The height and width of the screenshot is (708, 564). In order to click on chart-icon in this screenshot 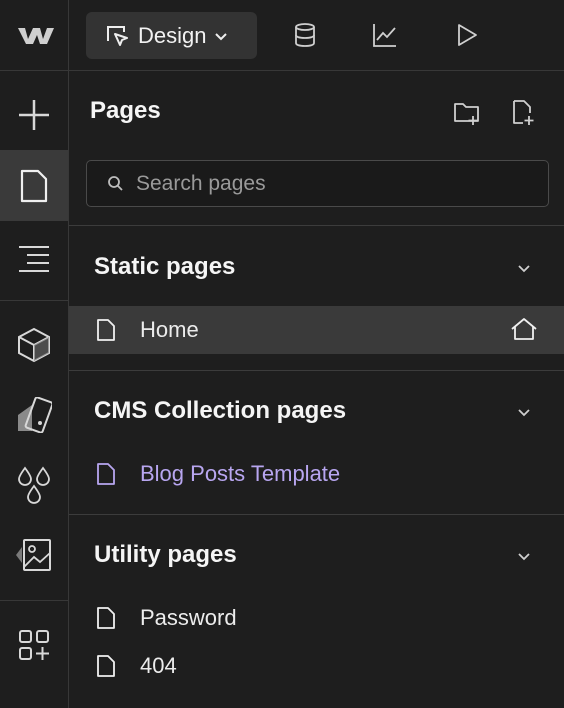, I will do `click(385, 35)`.